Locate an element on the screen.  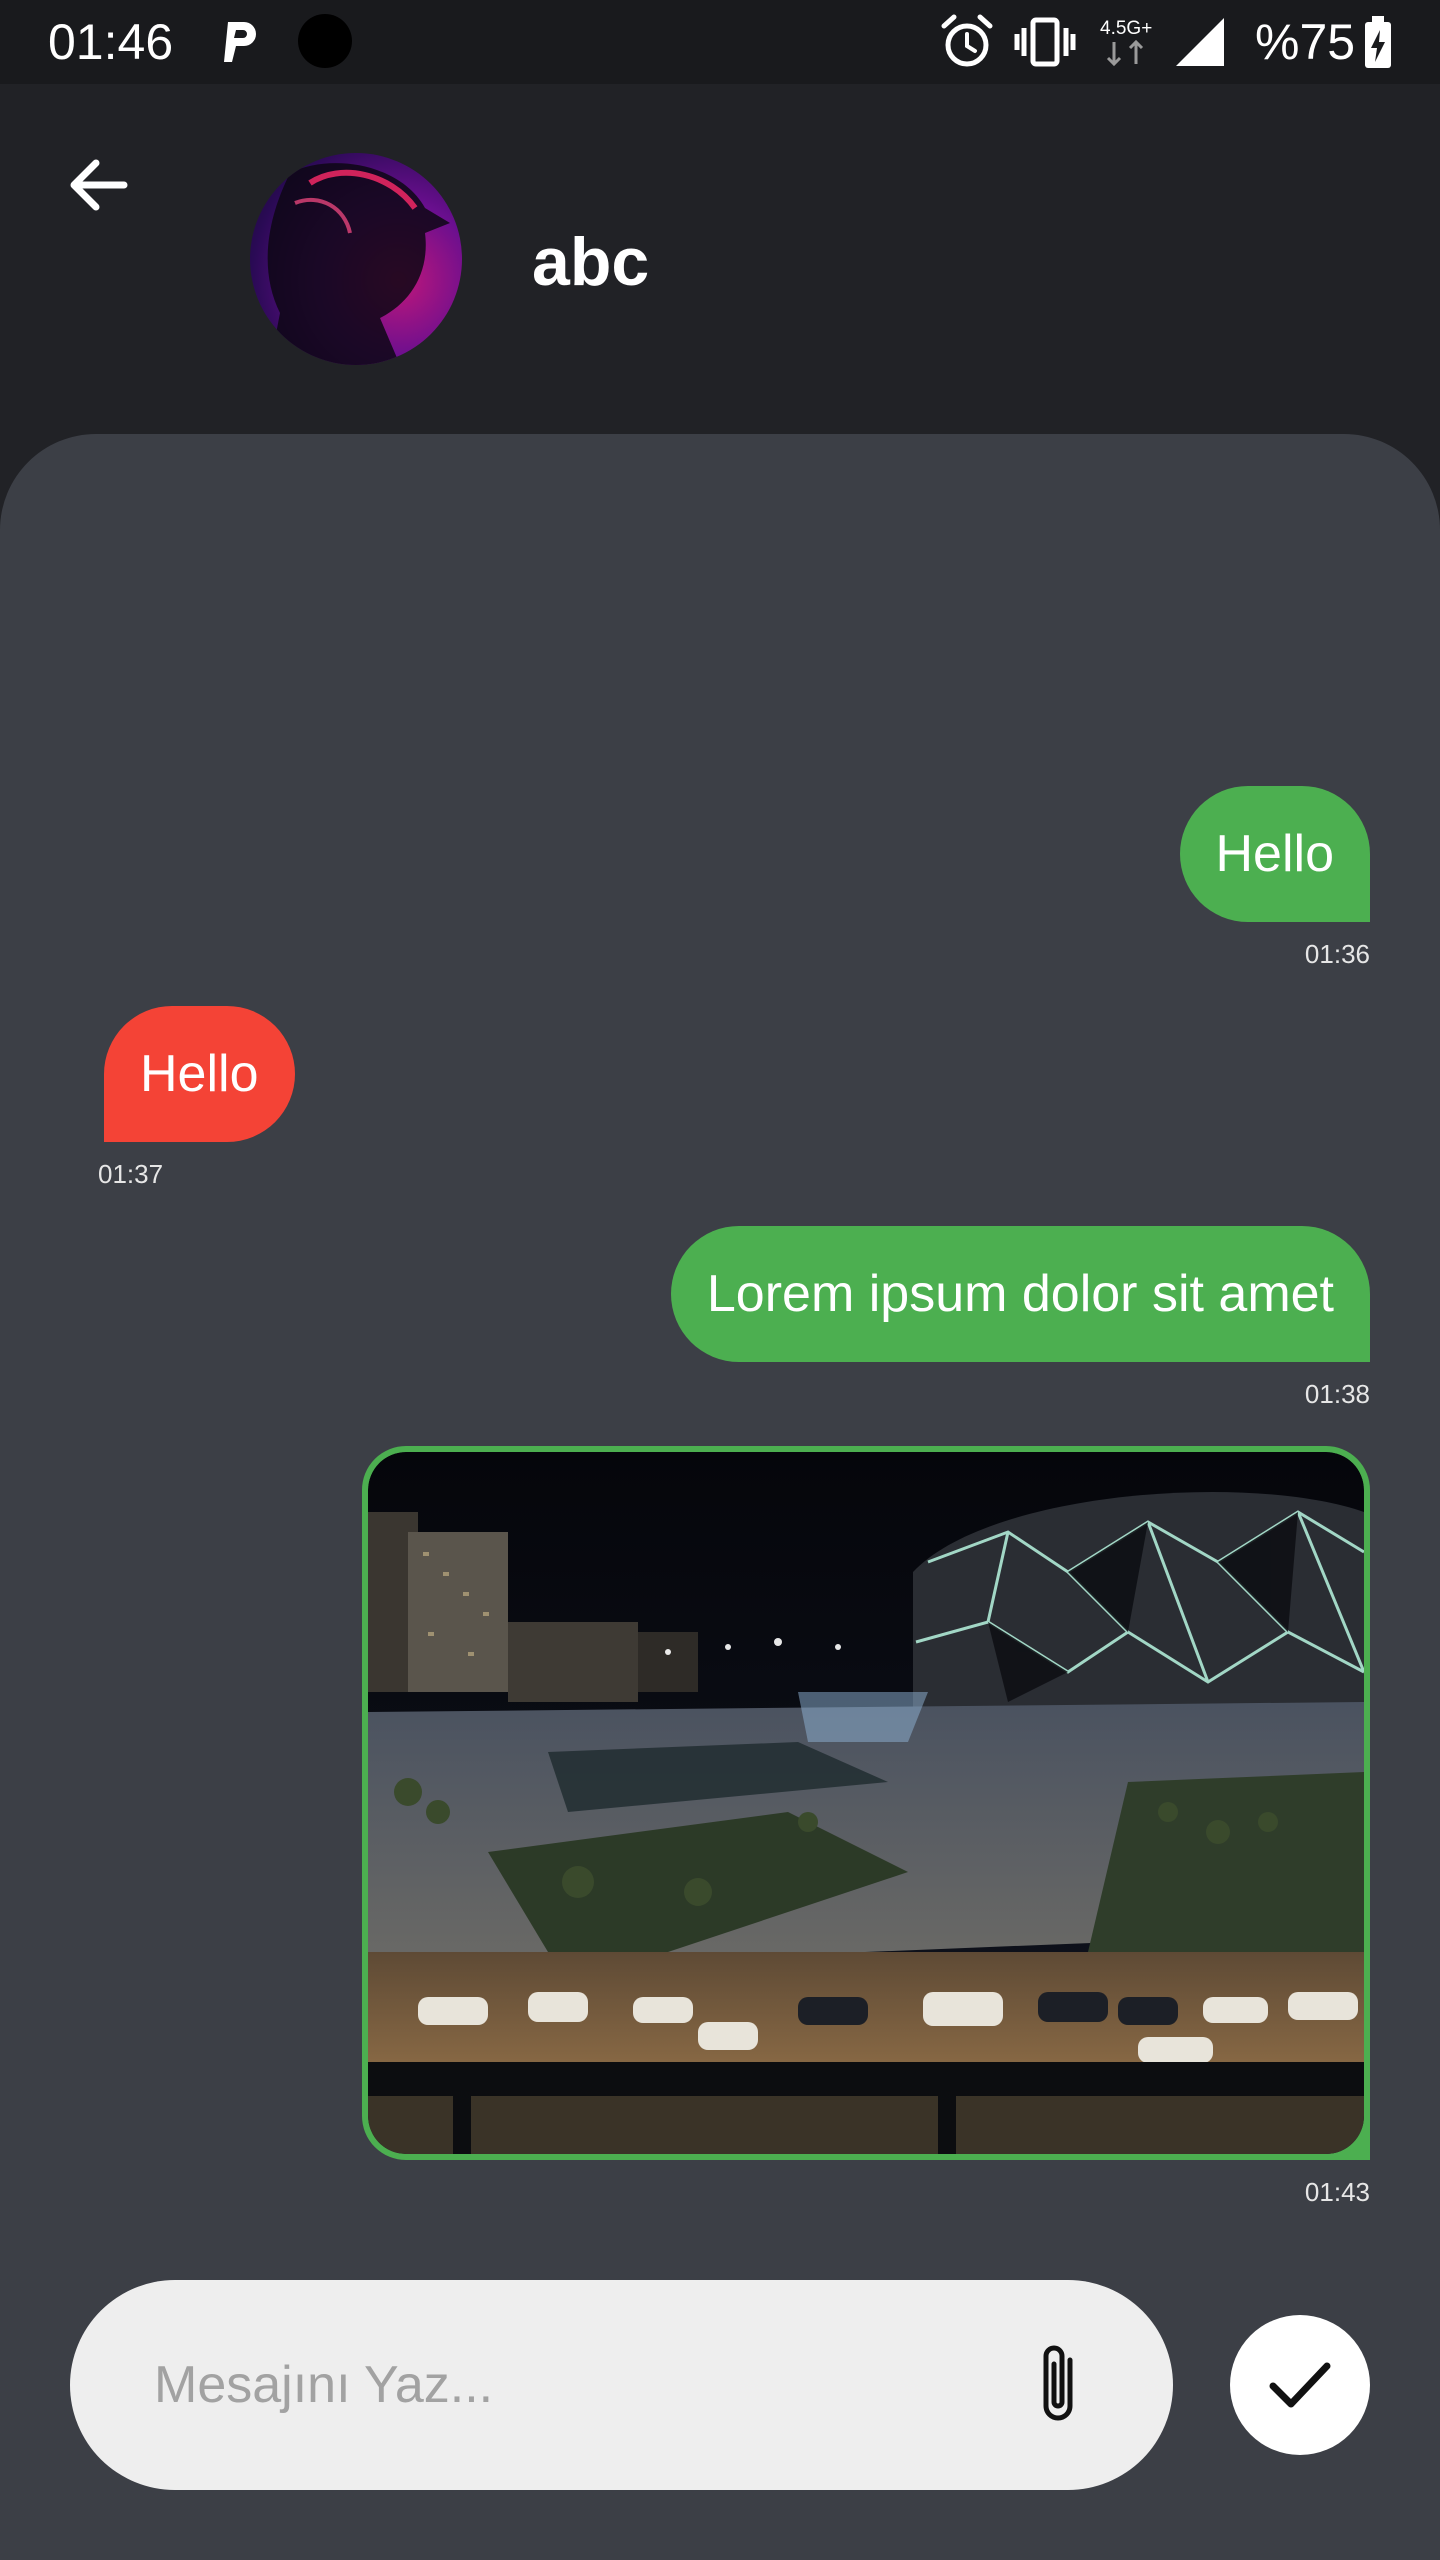
alarm-icon is located at coordinates (967, 40).